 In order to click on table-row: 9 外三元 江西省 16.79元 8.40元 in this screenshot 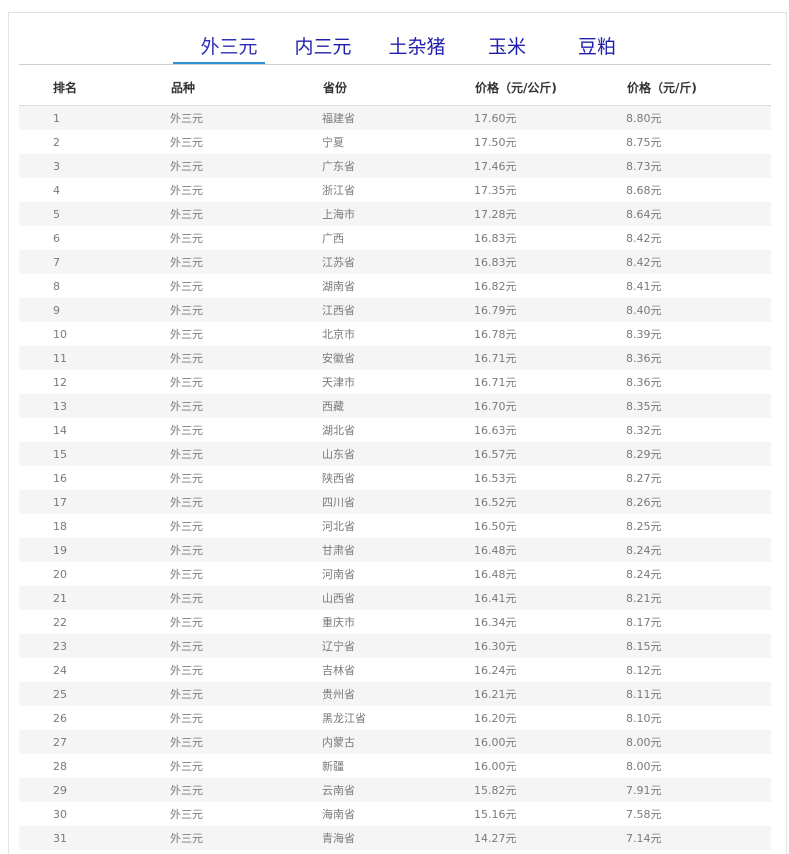, I will do `click(395, 310)`.